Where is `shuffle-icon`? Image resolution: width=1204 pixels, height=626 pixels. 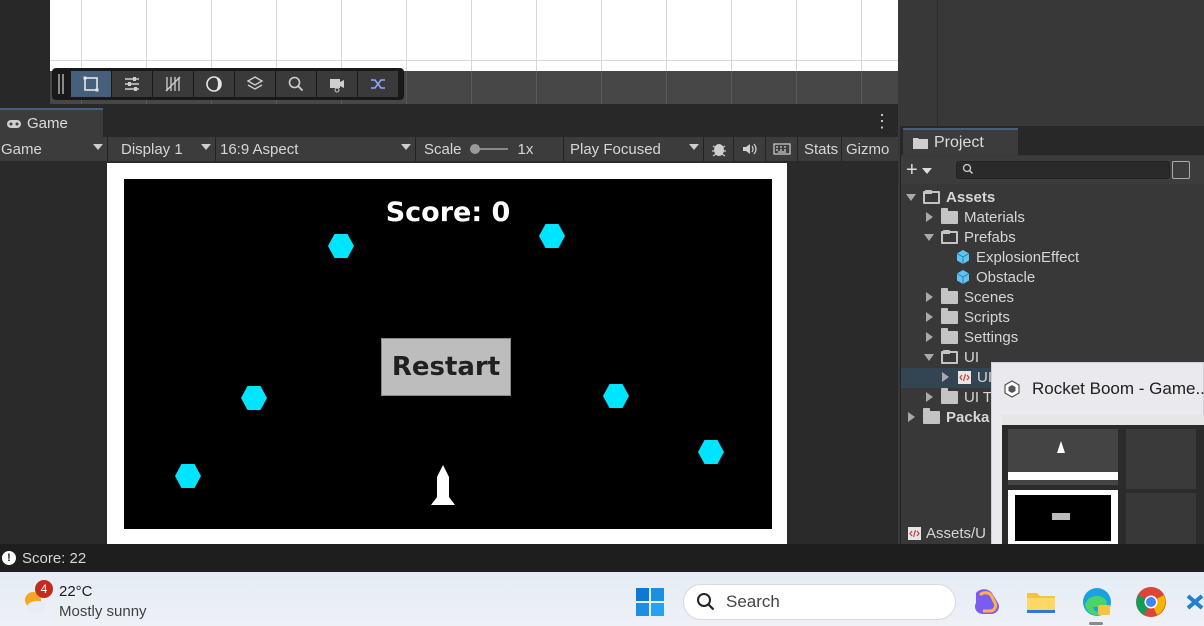 shuffle-icon is located at coordinates (378, 84).